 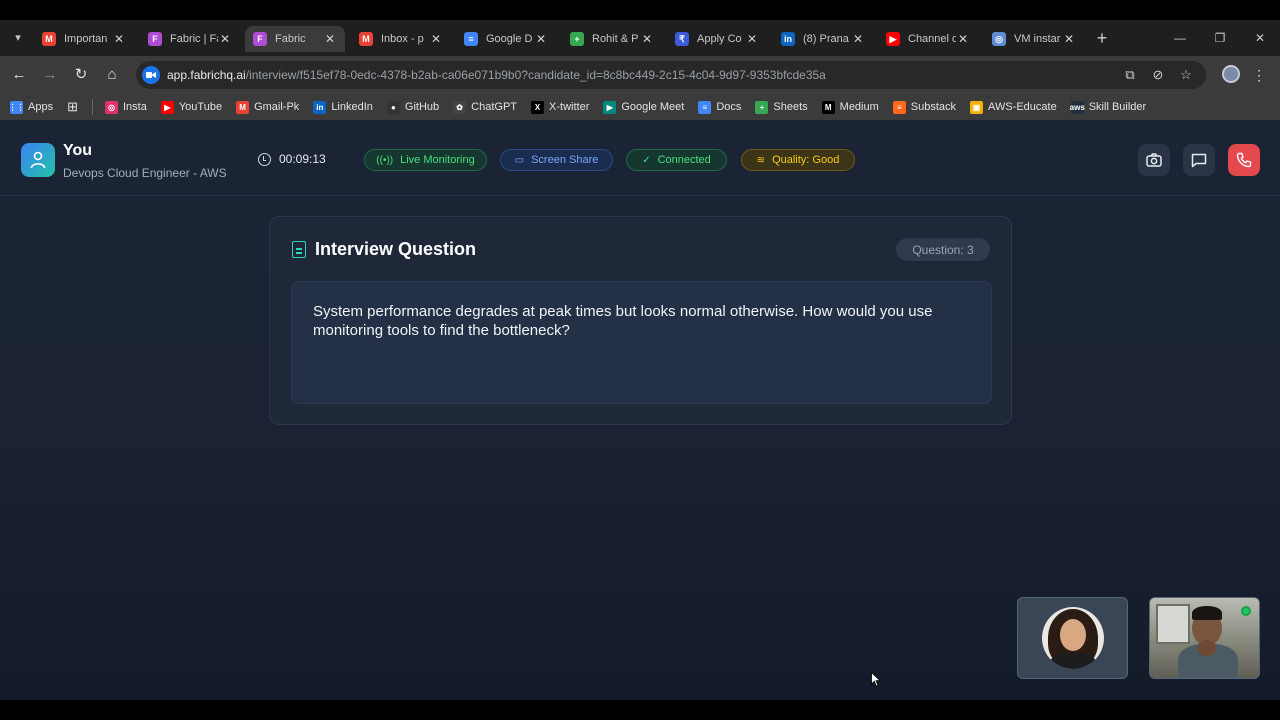 I want to click on camera-icon, so click(x=1154, y=160).